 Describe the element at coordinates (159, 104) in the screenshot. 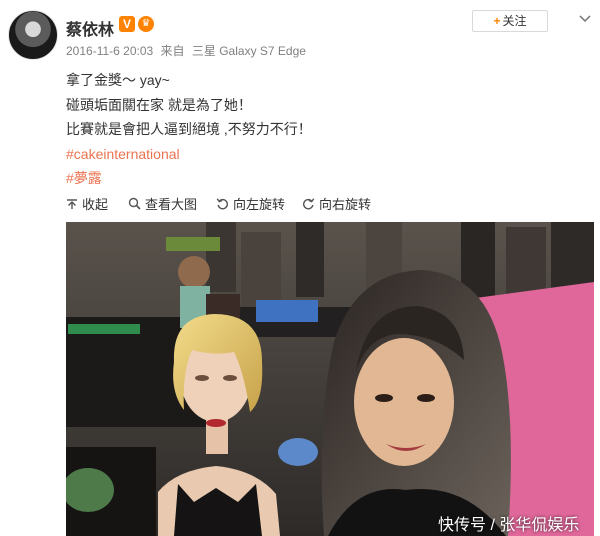

I see `content-line: 碰頭垢面關在家 就是為了她！` at that location.